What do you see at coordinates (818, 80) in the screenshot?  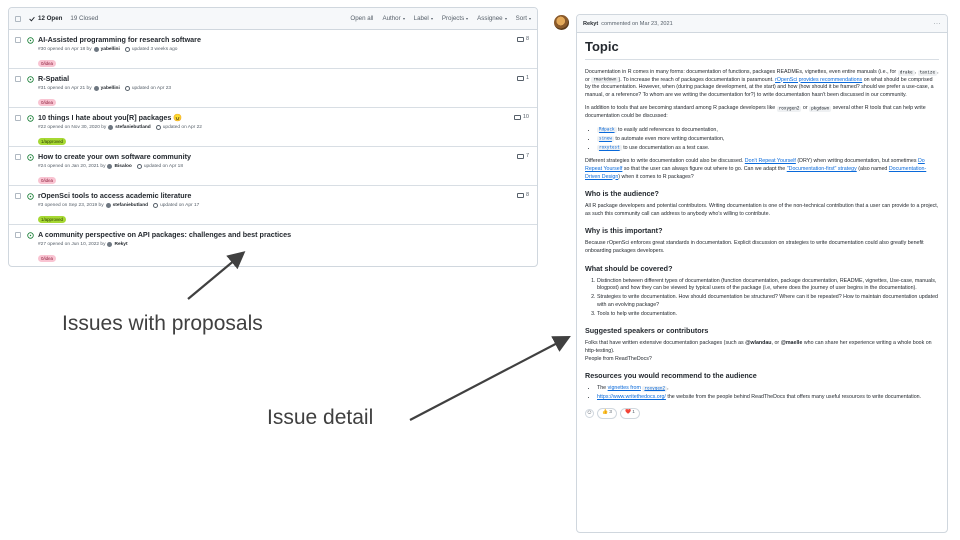 I see `recommendations-link: rOpenSci provides recommendations` at bounding box center [818, 80].